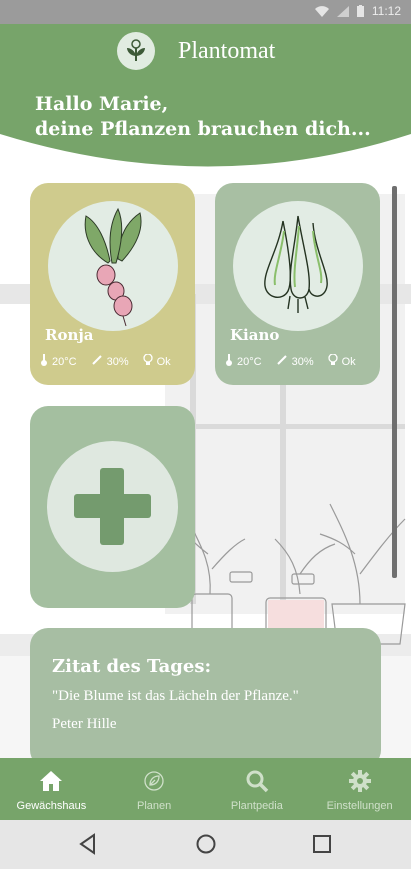 The height and width of the screenshot is (869, 411). What do you see at coordinates (256, 806) in the screenshot?
I see `nav-label: Plantpedia` at bounding box center [256, 806].